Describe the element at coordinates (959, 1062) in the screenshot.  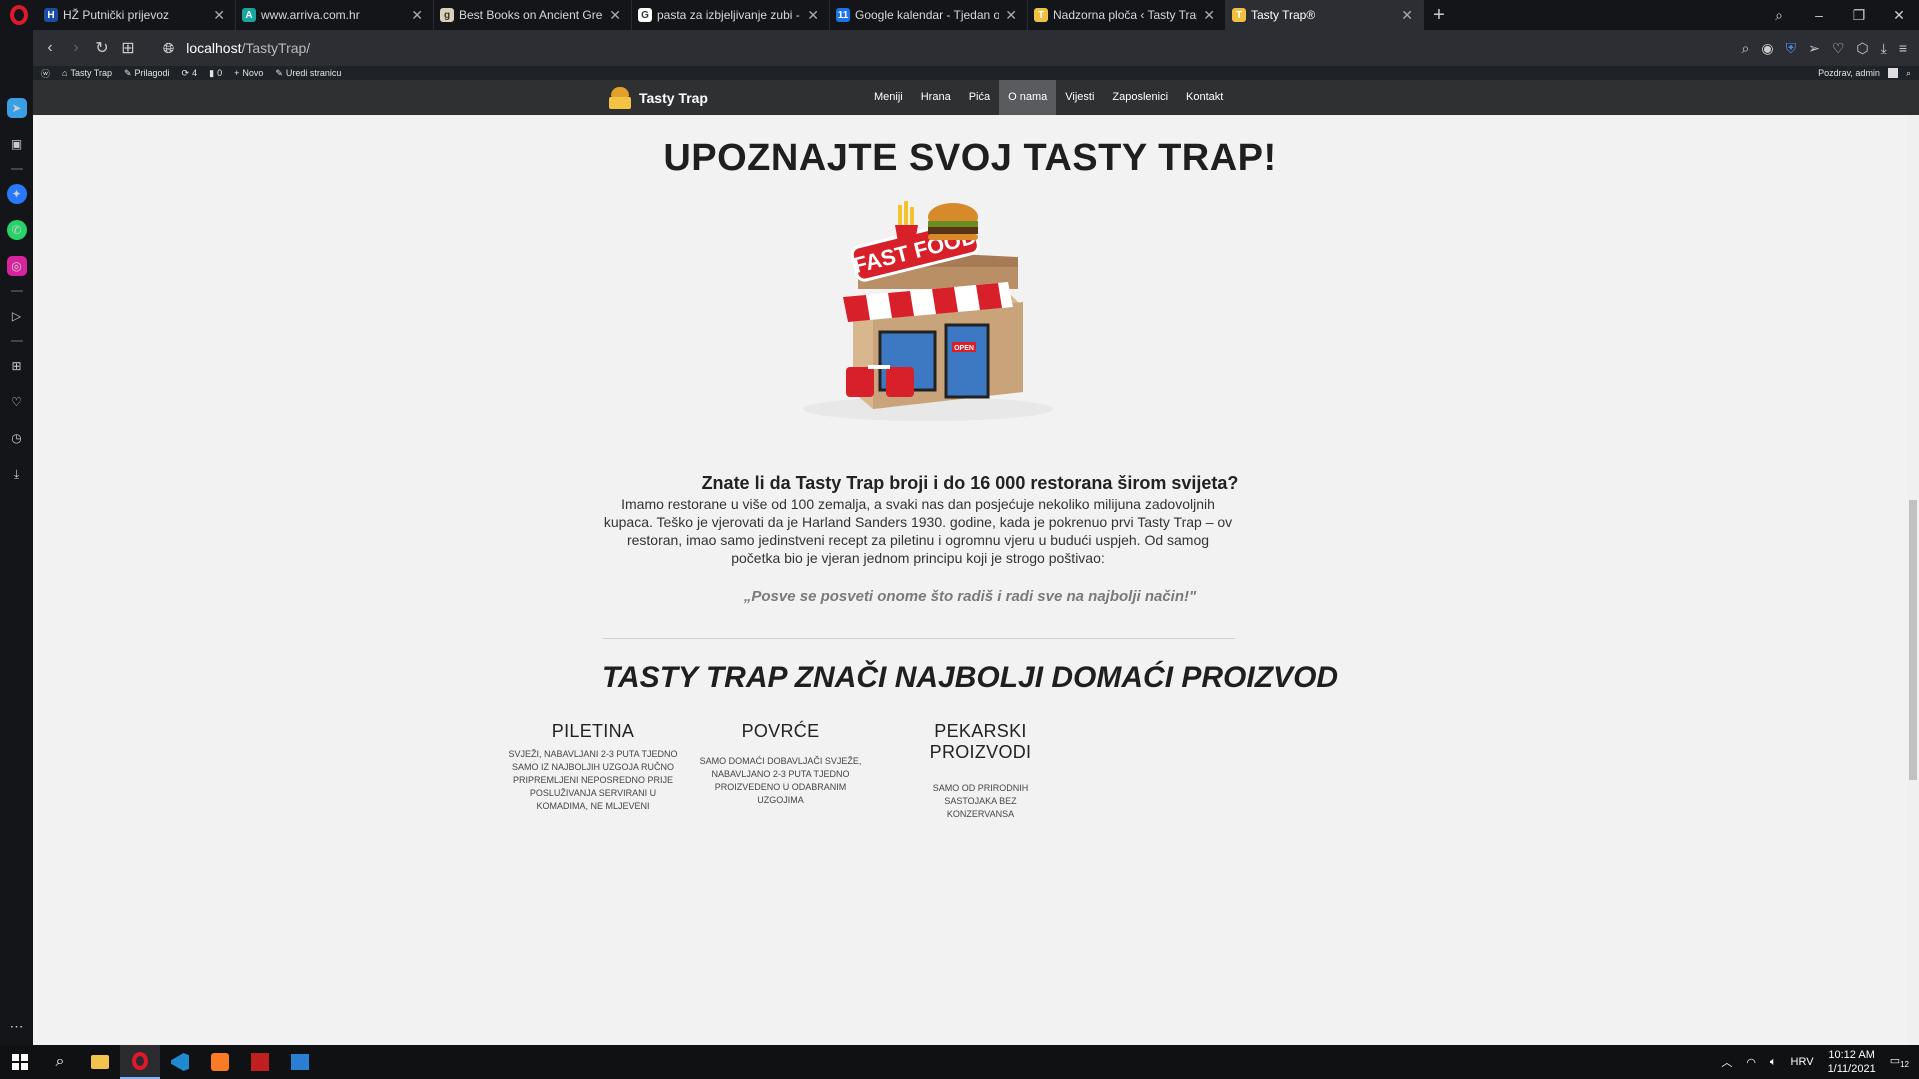
I see `windows-taskbar: ⌕ ︿ ◠ 🔈︎ HRV 10:12 AM 1/11/2021 ▭12` at that location.